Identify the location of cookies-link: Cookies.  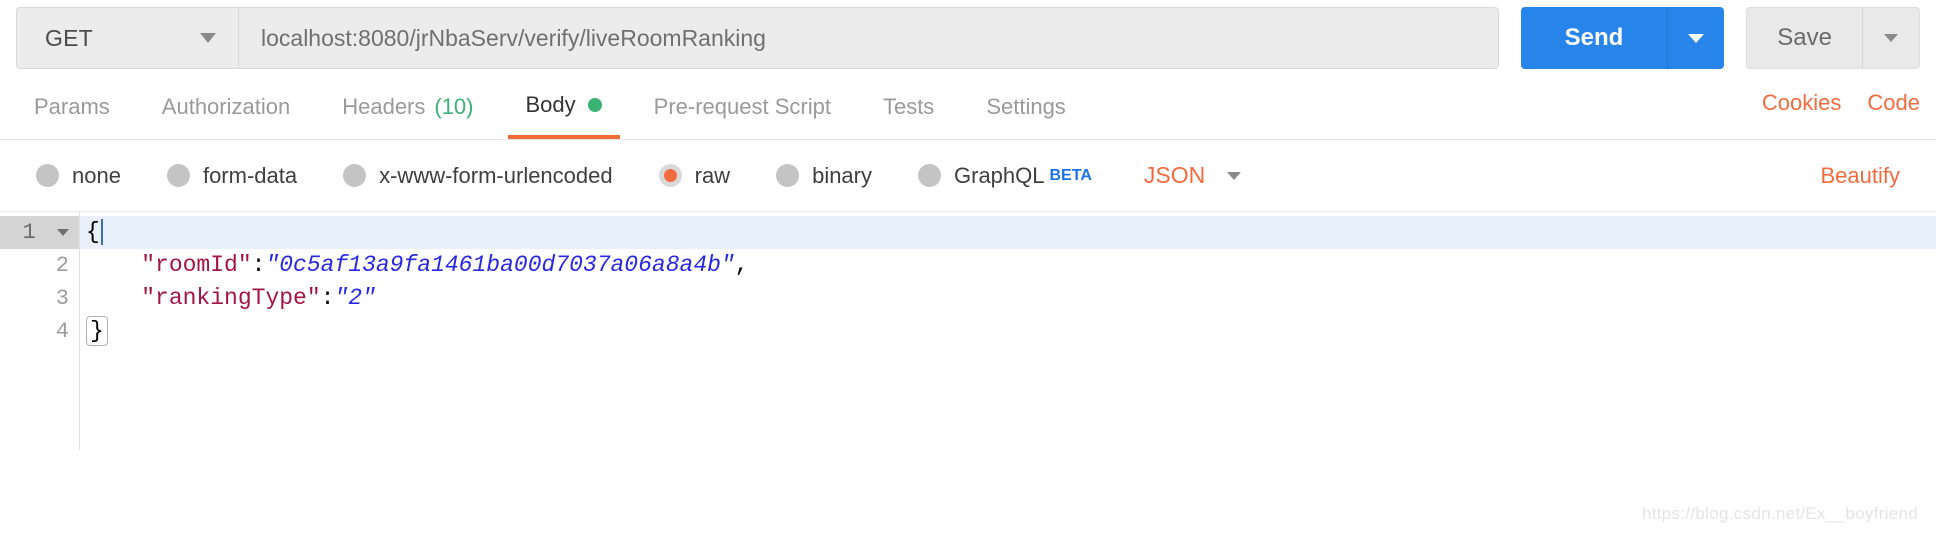
(1801, 103).